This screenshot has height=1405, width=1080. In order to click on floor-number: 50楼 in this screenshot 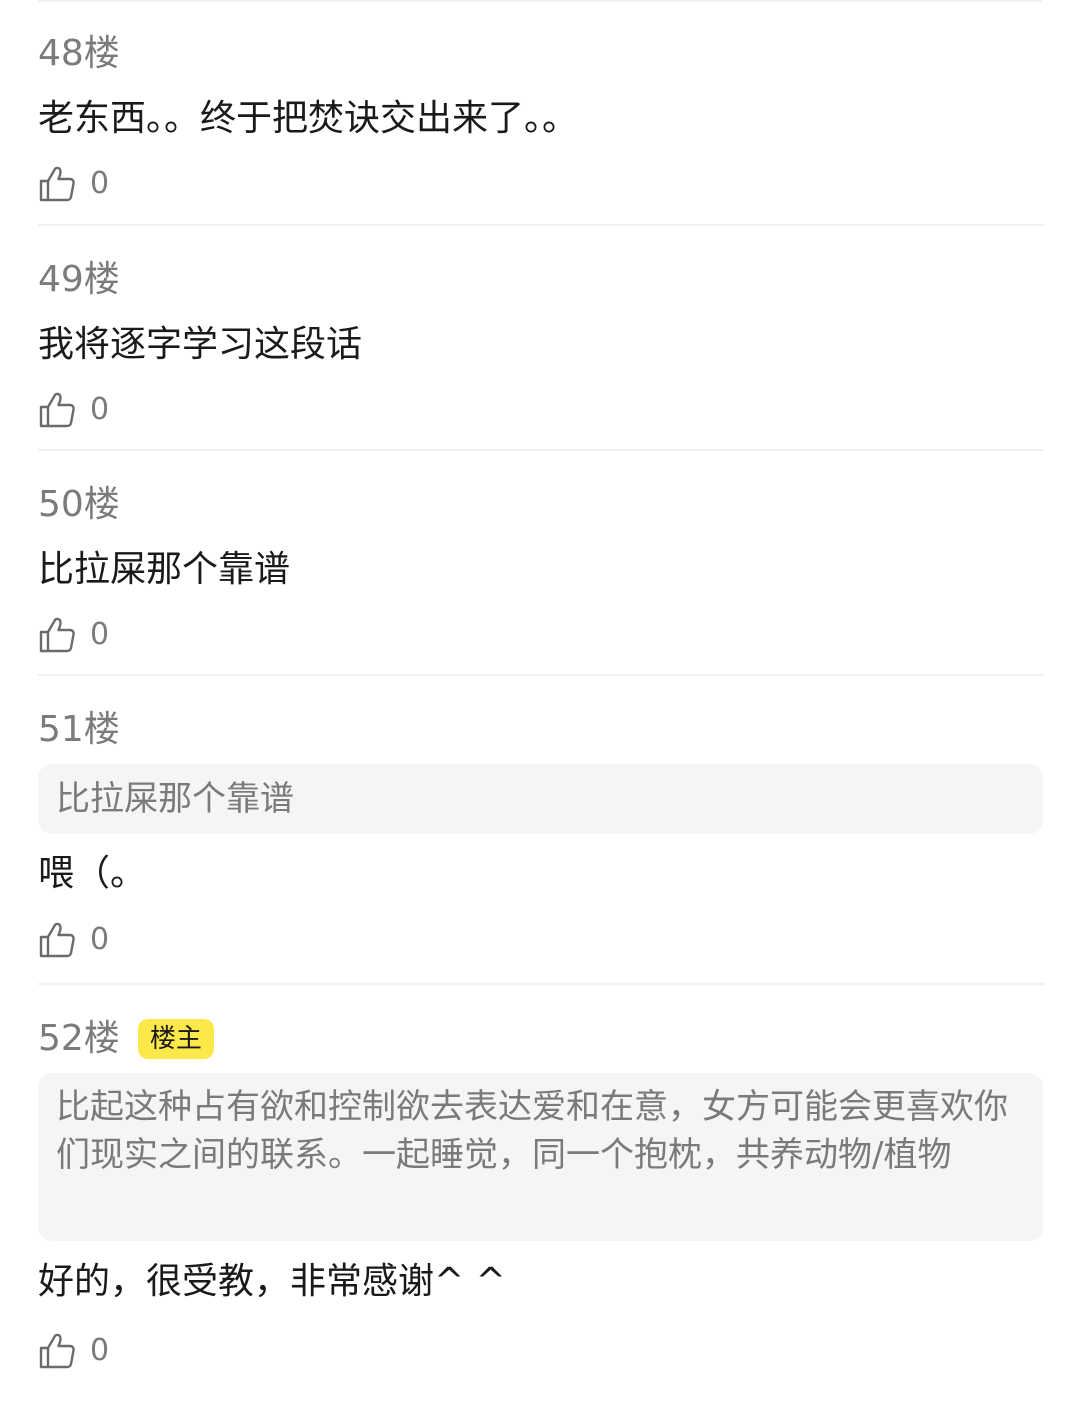, I will do `click(79, 504)`.